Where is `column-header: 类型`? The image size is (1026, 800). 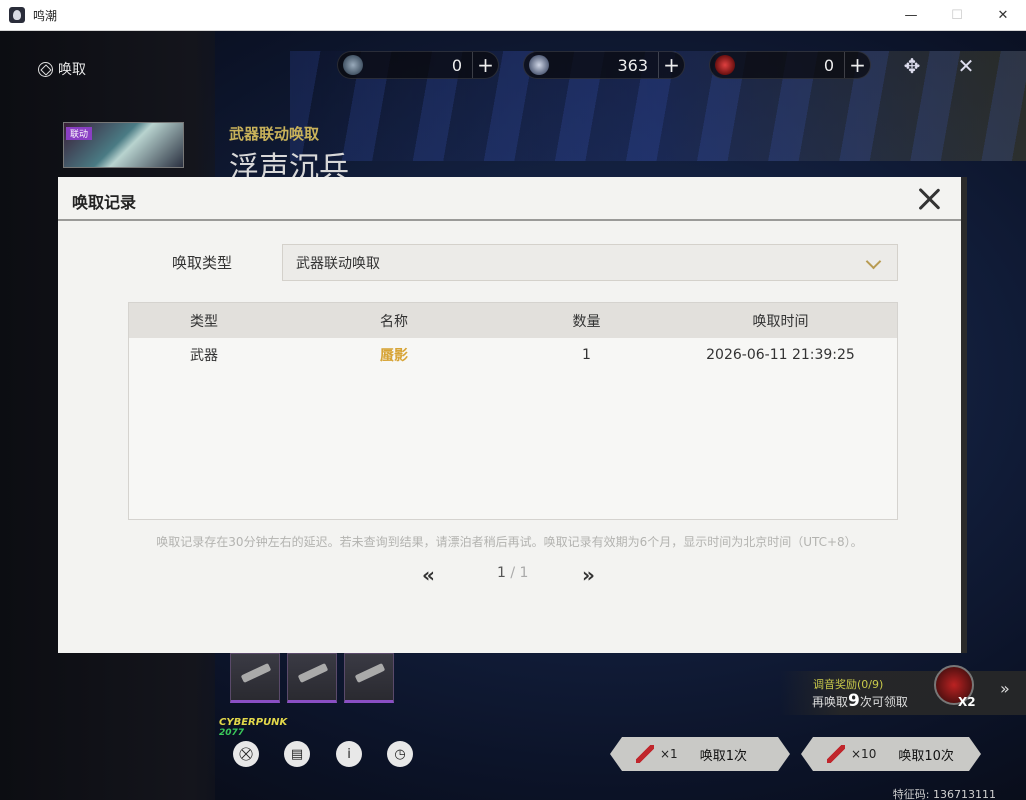 column-header: 类型 is located at coordinates (204, 321).